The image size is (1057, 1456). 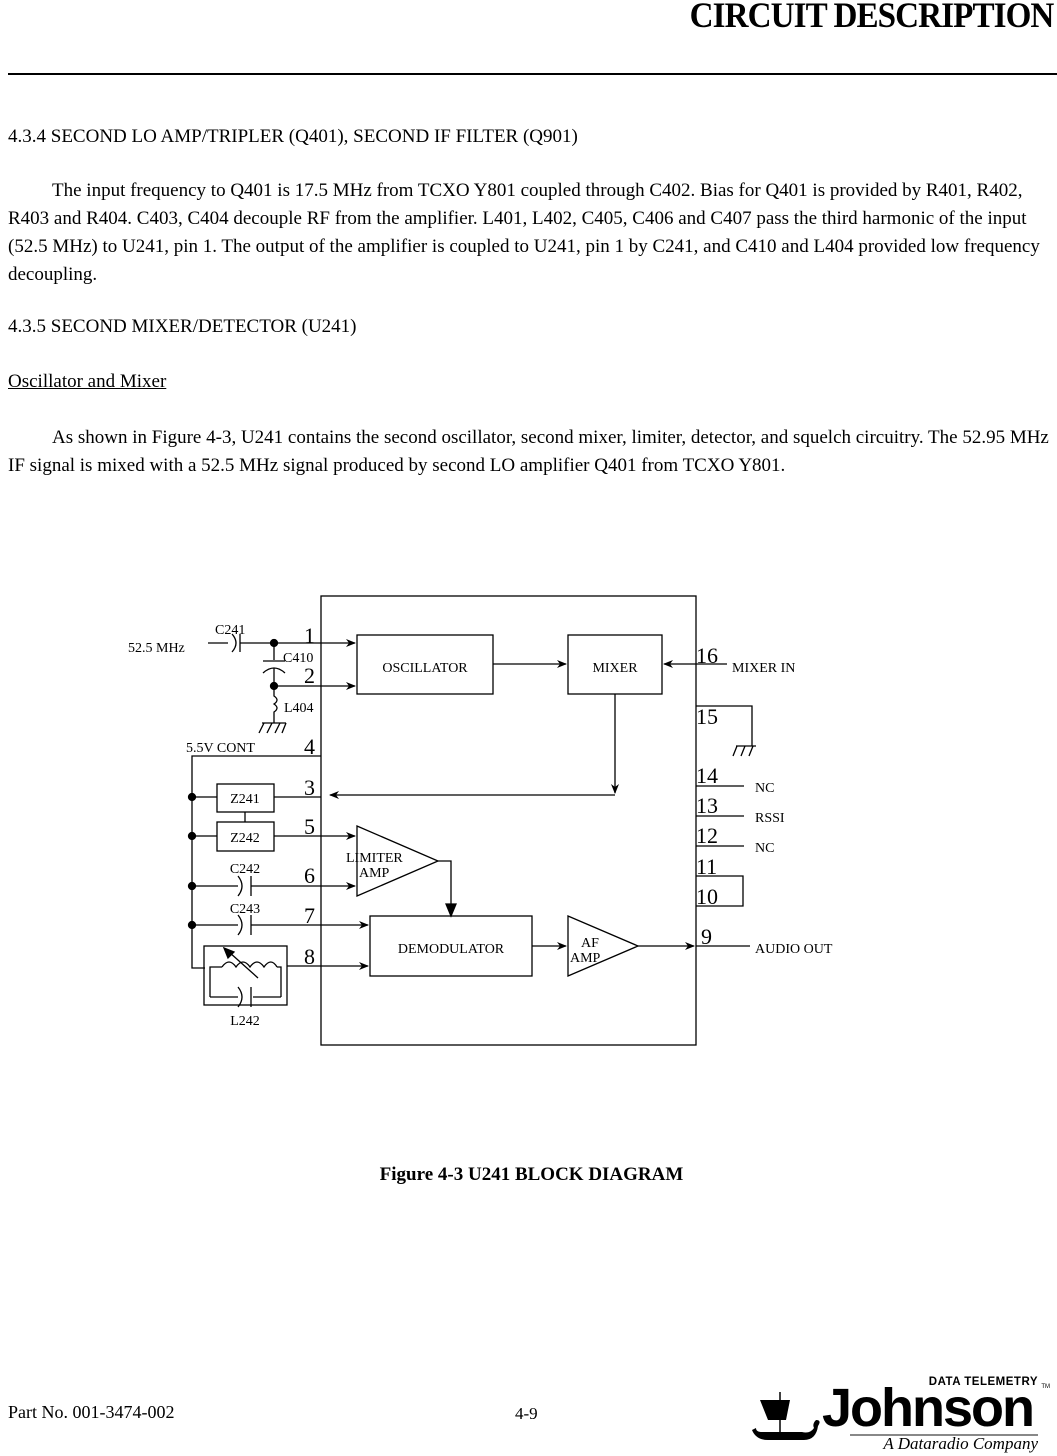 I want to click on c242-label: C242, so click(x=245, y=869).